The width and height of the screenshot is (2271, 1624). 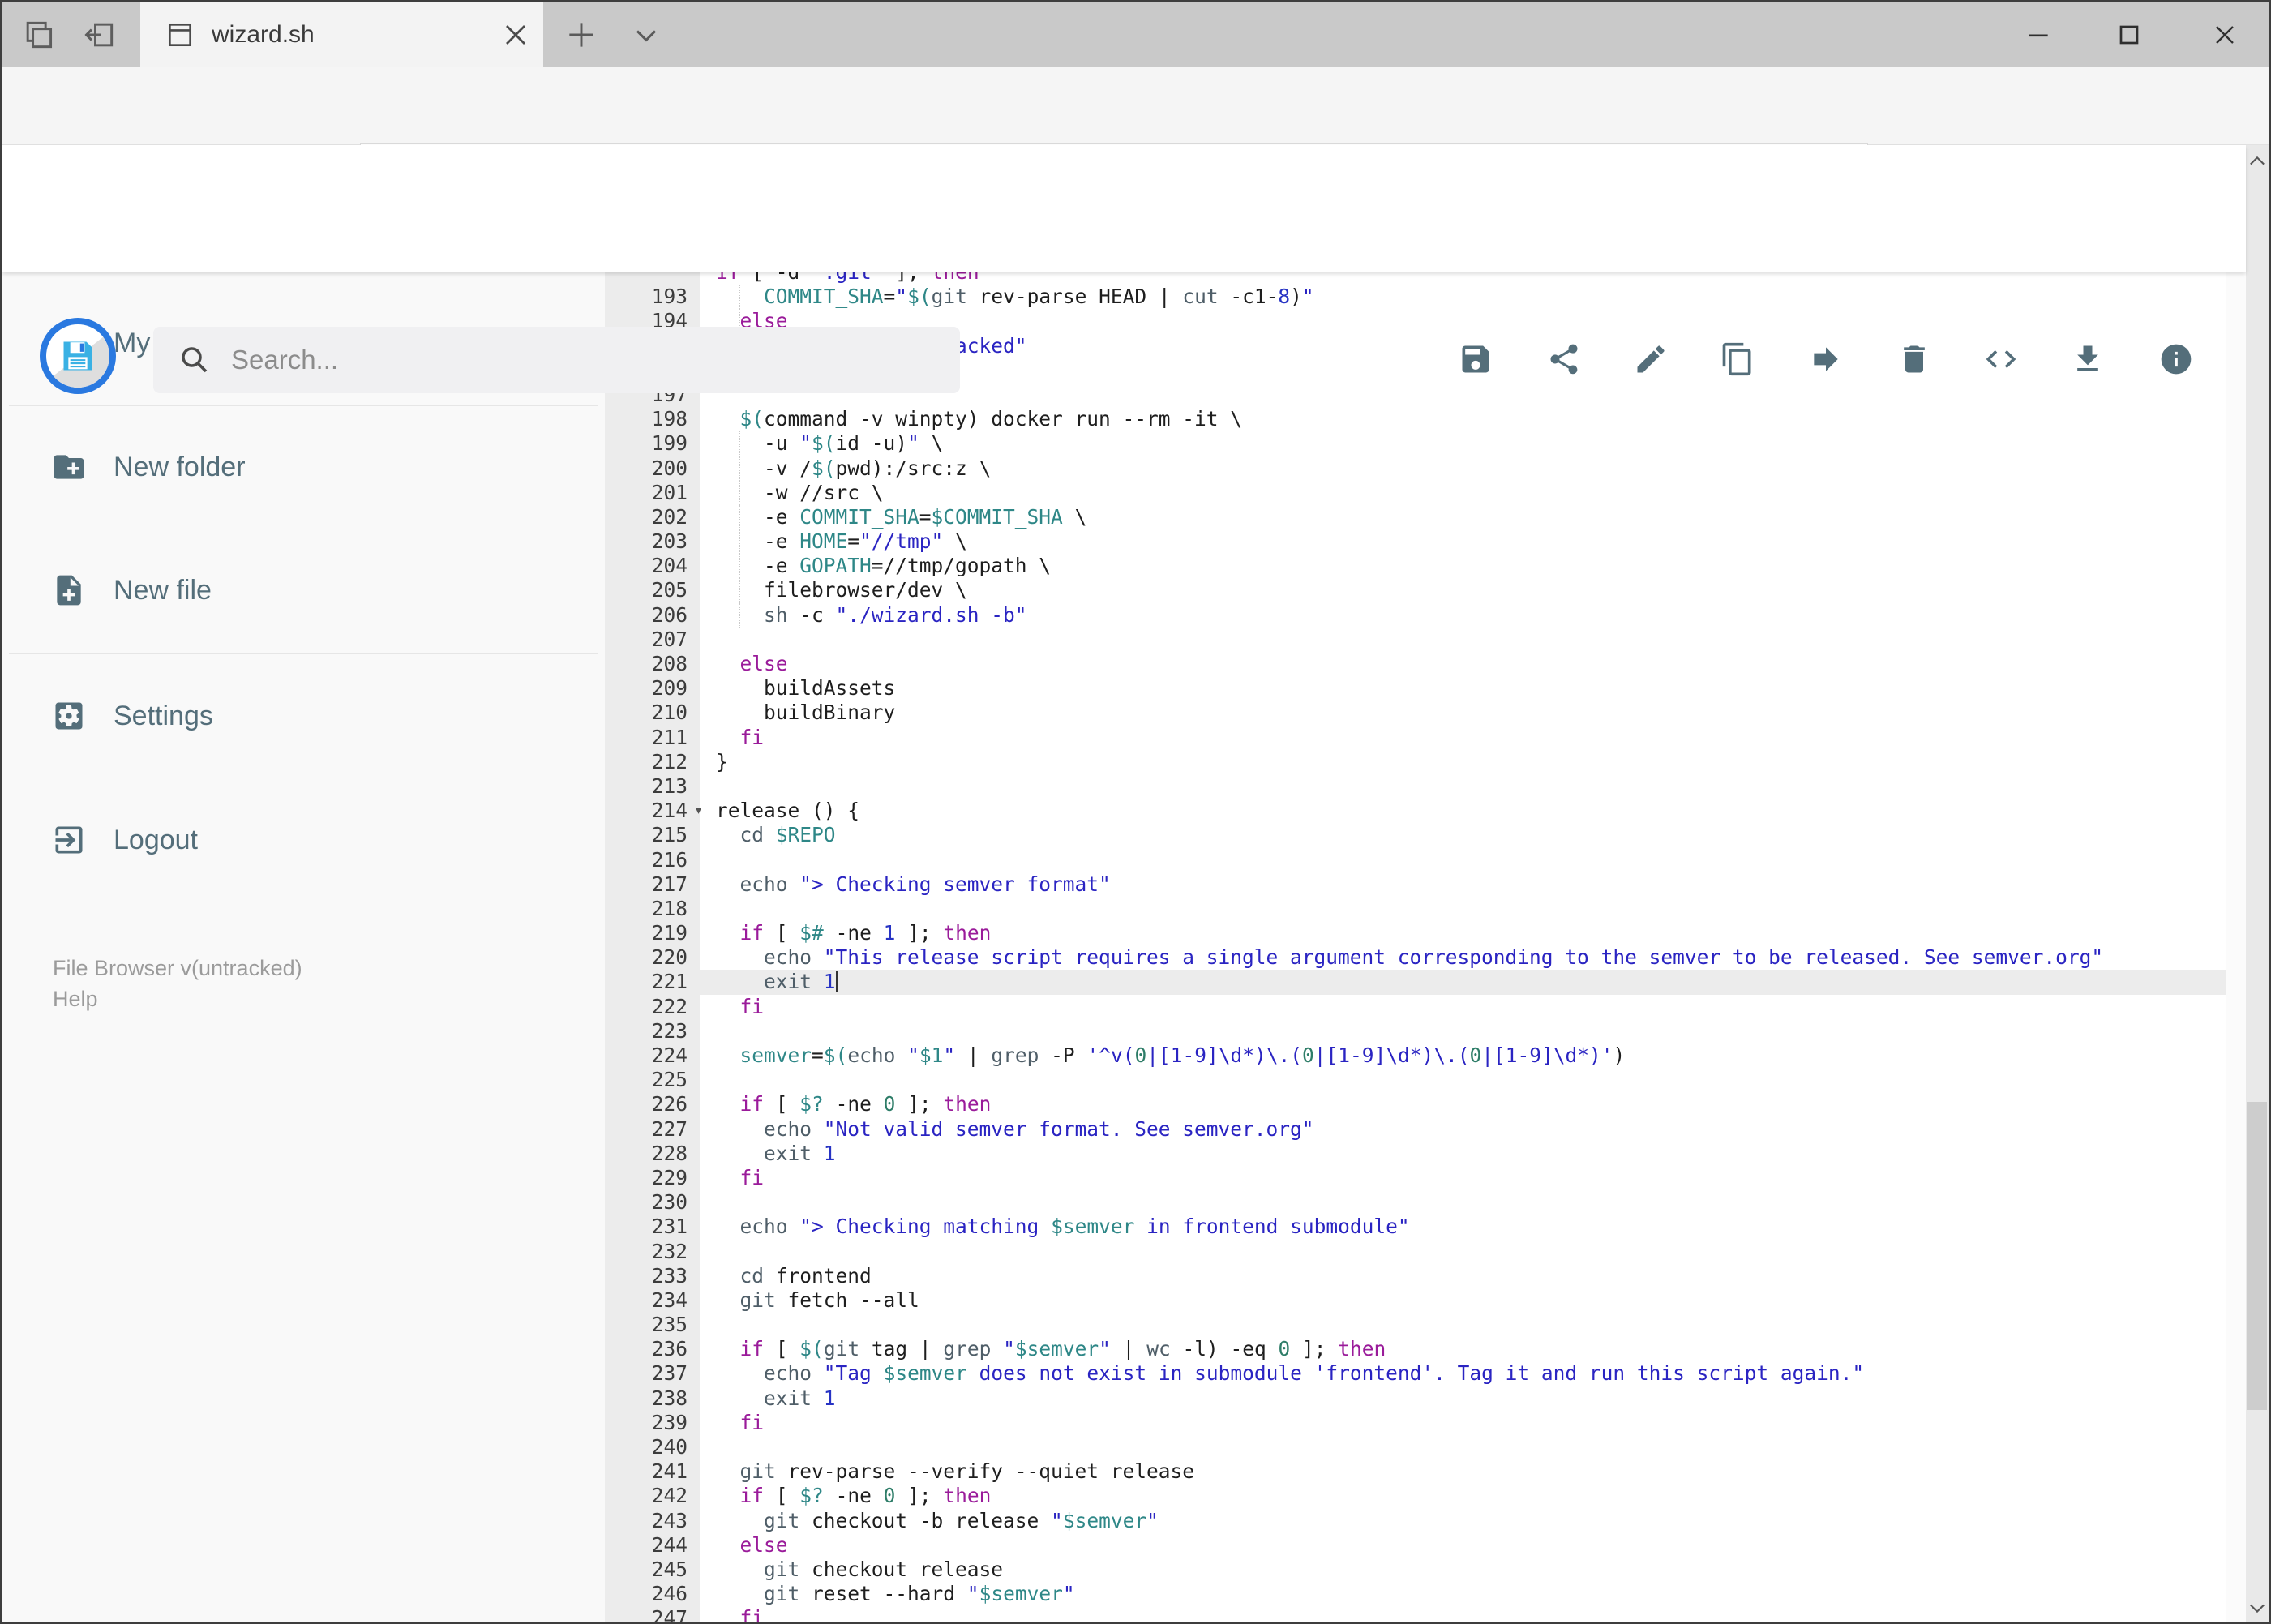 I want to click on minimize-button, so click(x=2038, y=35).